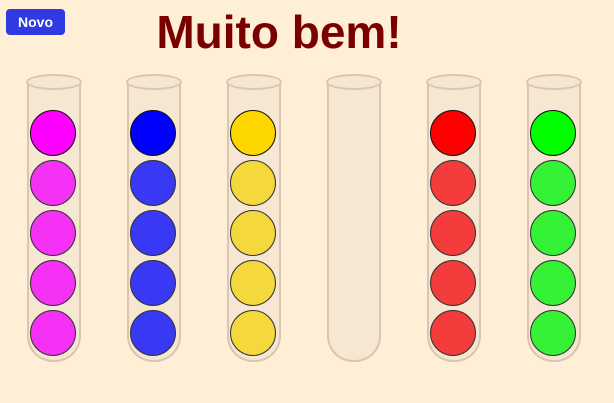  Describe the element at coordinates (354, 222) in the screenshot. I see `tube-body` at that location.